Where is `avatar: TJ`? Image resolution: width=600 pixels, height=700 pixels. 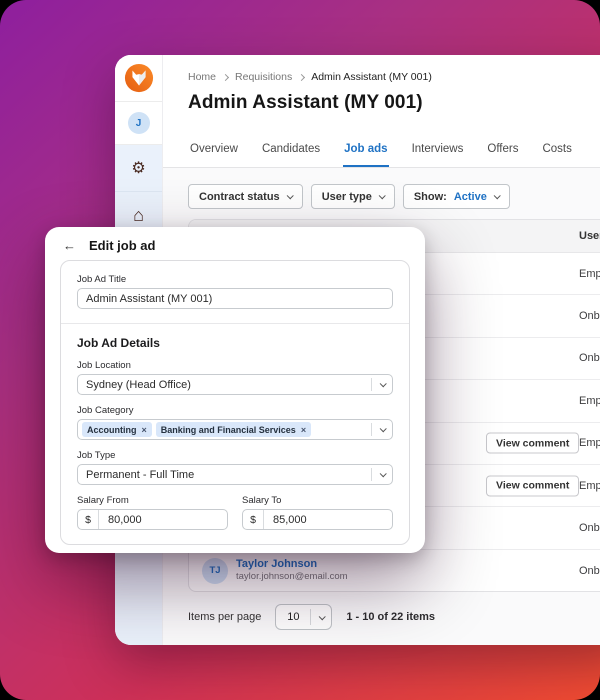
avatar: TJ is located at coordinates (215, 570).